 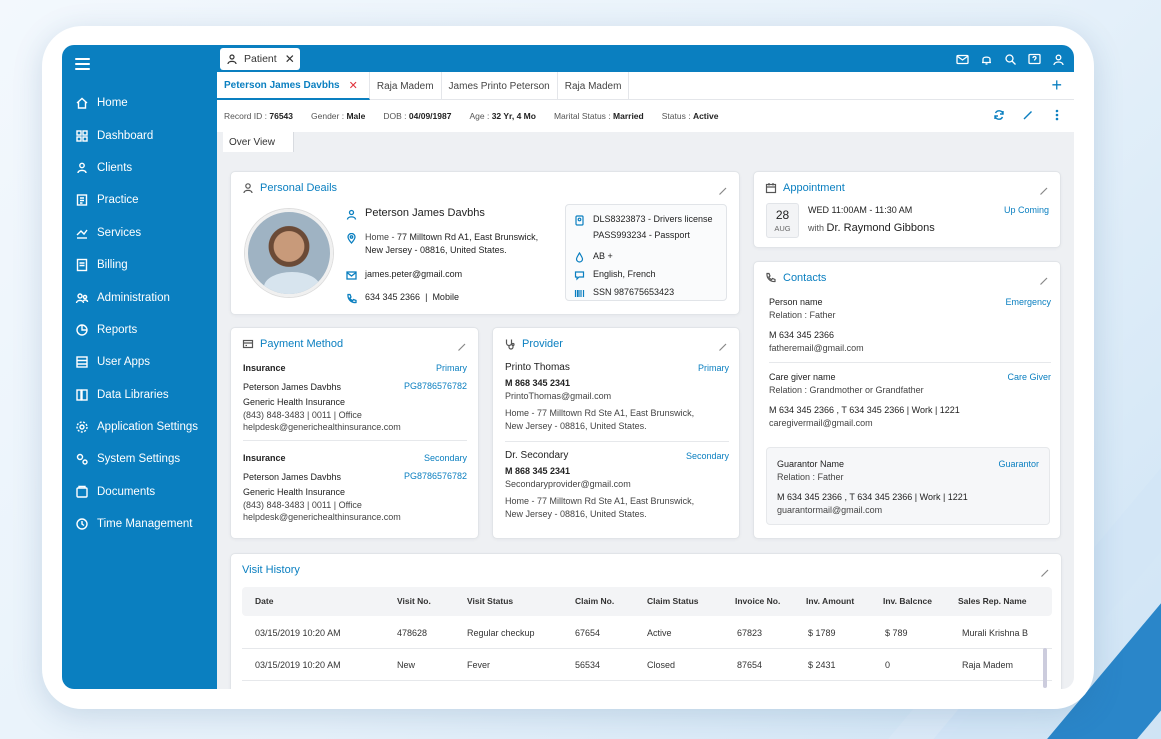 I want to click on column-header: Sales Rep. Name, so click(x=992, y=601).